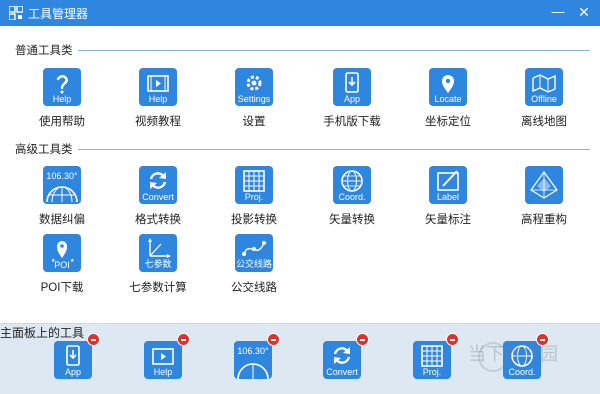  I want to click on tool-seven-param: 七参数 七参数计算, so click(158, 274).